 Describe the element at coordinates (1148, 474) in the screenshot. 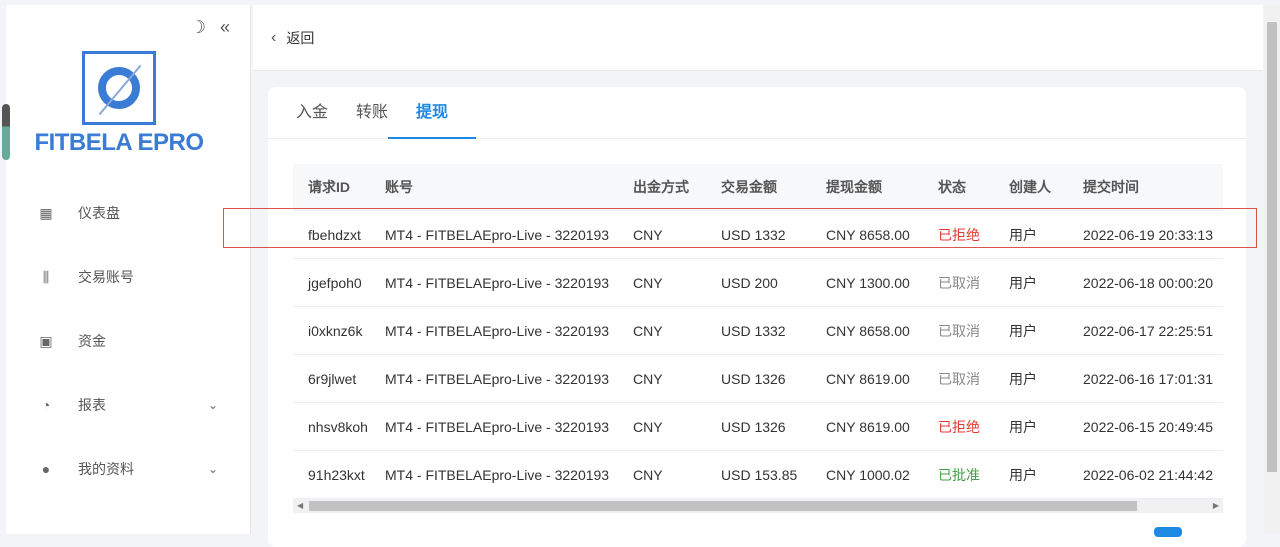

I see `table-cell: 2022-06-02 21:44:42` at that location.